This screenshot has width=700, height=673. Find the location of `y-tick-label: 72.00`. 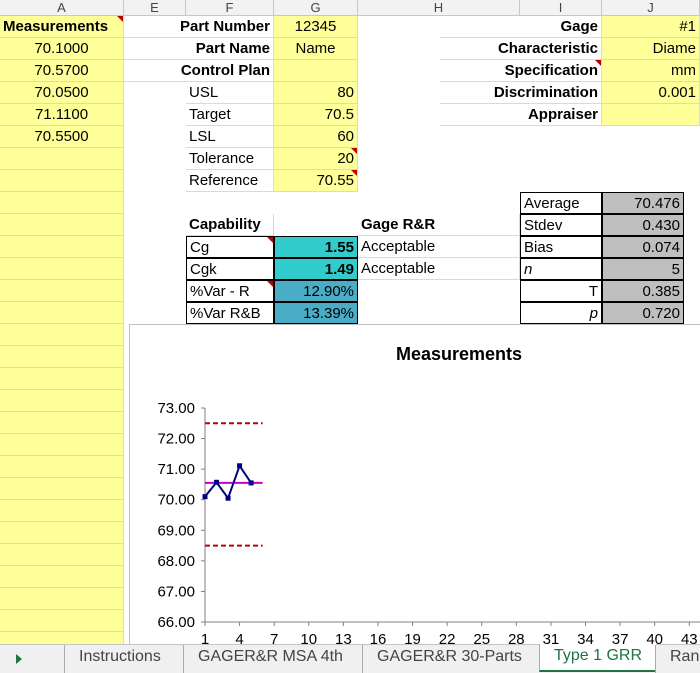

y-tick-label: 72.00 is located at coordinates (176, 439).